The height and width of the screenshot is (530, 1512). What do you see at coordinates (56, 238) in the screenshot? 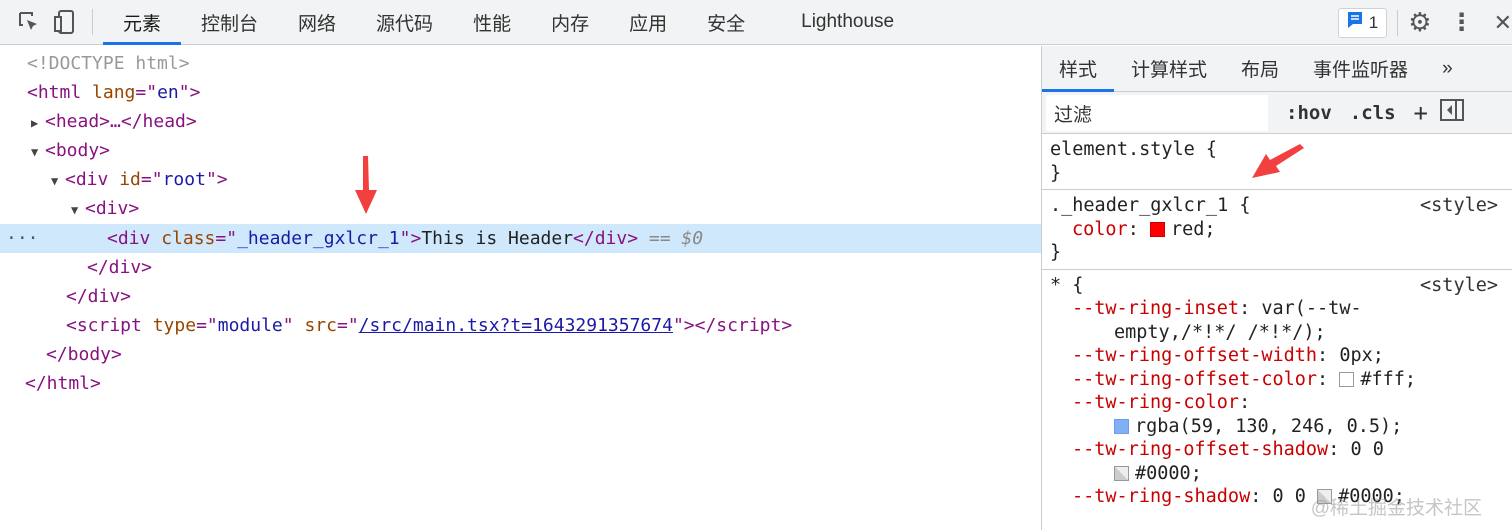
I see `node-actions-ellipsis: ···` at bounding box center [56, 238].